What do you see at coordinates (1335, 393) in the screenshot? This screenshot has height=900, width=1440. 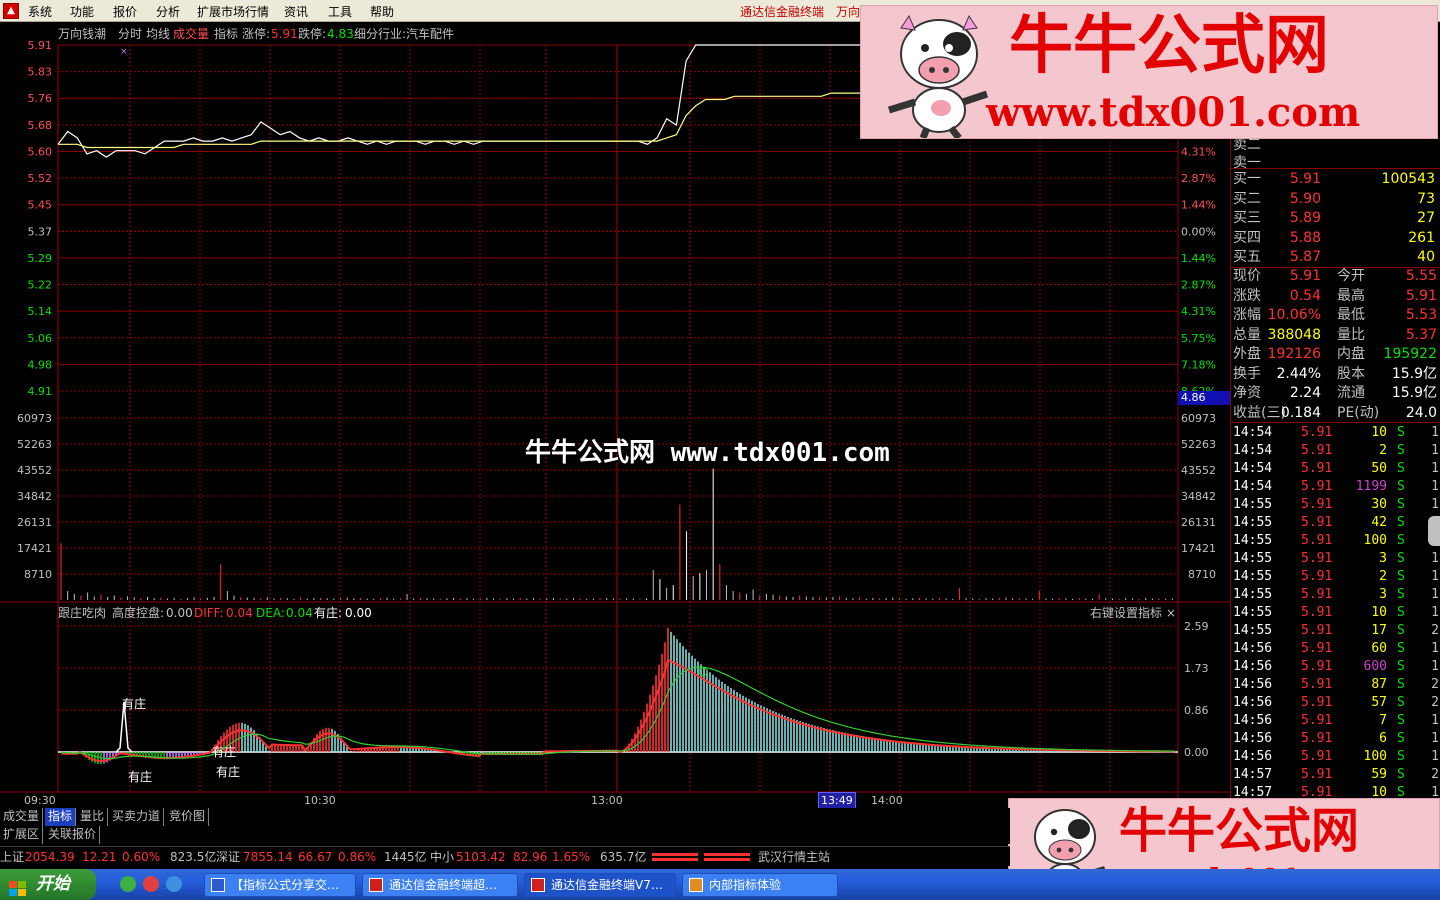 I see `stat-row: 净资 2.24 流通 15.9亿` at bounding box center [1335, 393].